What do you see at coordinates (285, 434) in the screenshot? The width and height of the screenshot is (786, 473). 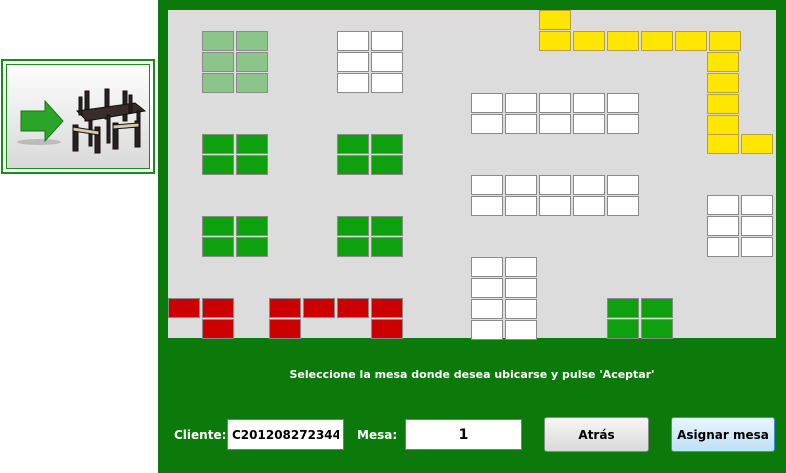 I see `cliente-field` at bounding box center [285, 434].